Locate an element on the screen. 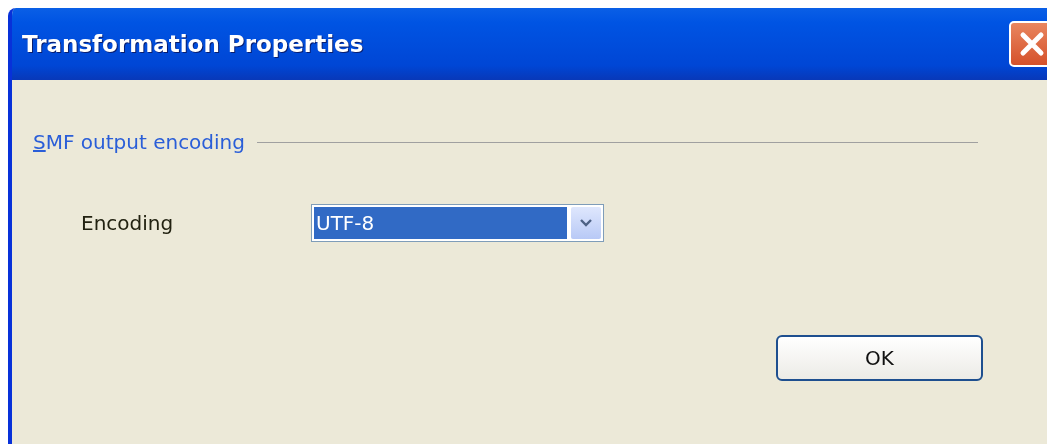 The image size is (1047, 444). dropdown-arrow-button is located at coordinates (586, 223).